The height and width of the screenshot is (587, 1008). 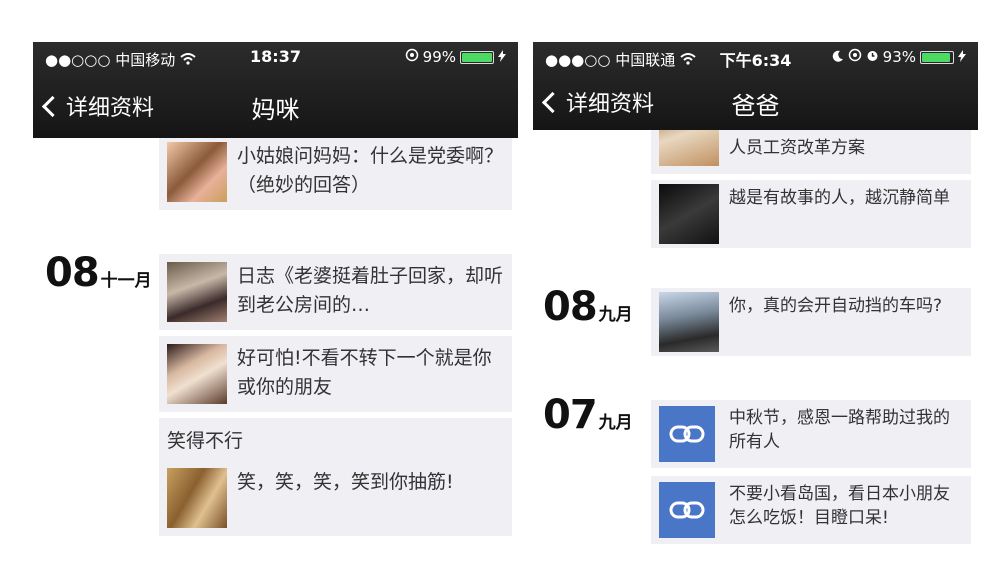 What do you see at coordinates (811, 214) in the screenshot?
I see `list-item: 越是有故事的人，越沉静简单` at bounding box center [811, 214].